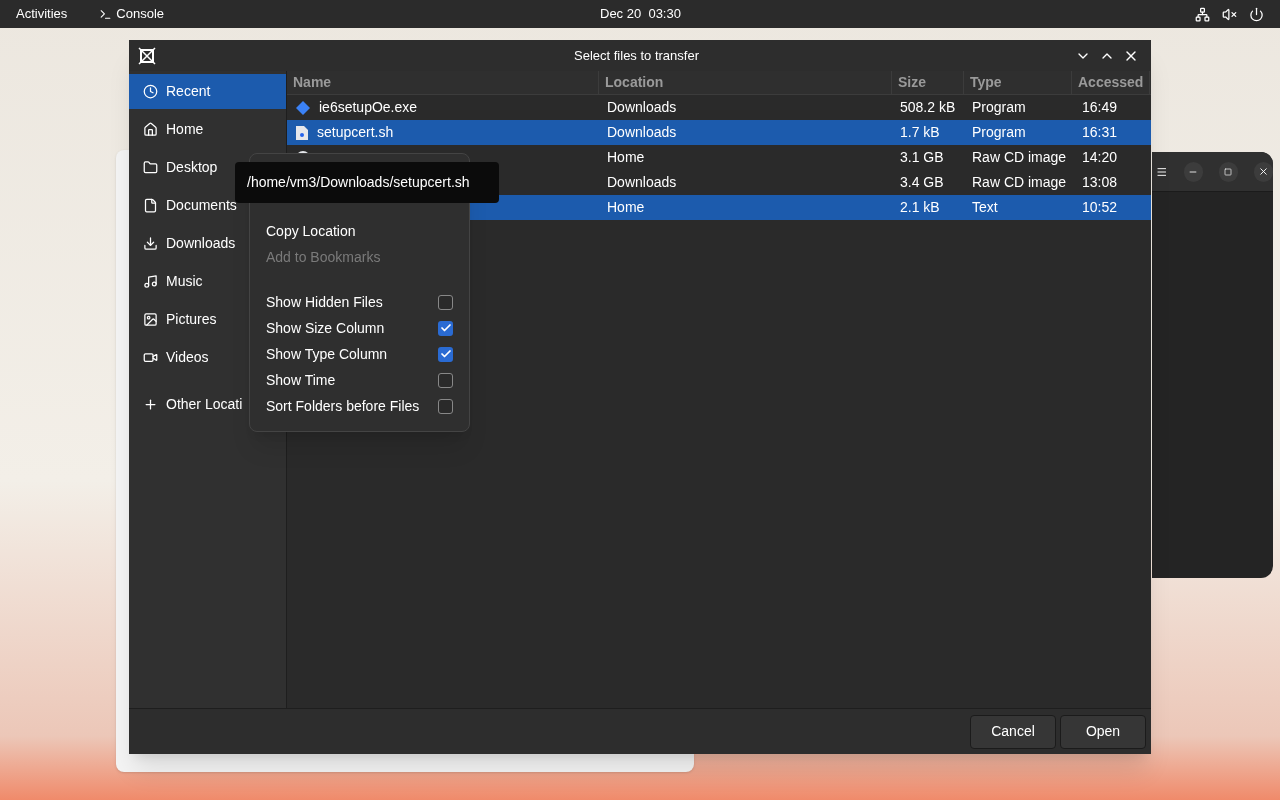 The width and height of the screenshot is (1280, 800). What do you see at coordinates (920, 132) in the screenshot?
I see `table-cell-text: 1.7 kB` at bounding box center [920, 132].